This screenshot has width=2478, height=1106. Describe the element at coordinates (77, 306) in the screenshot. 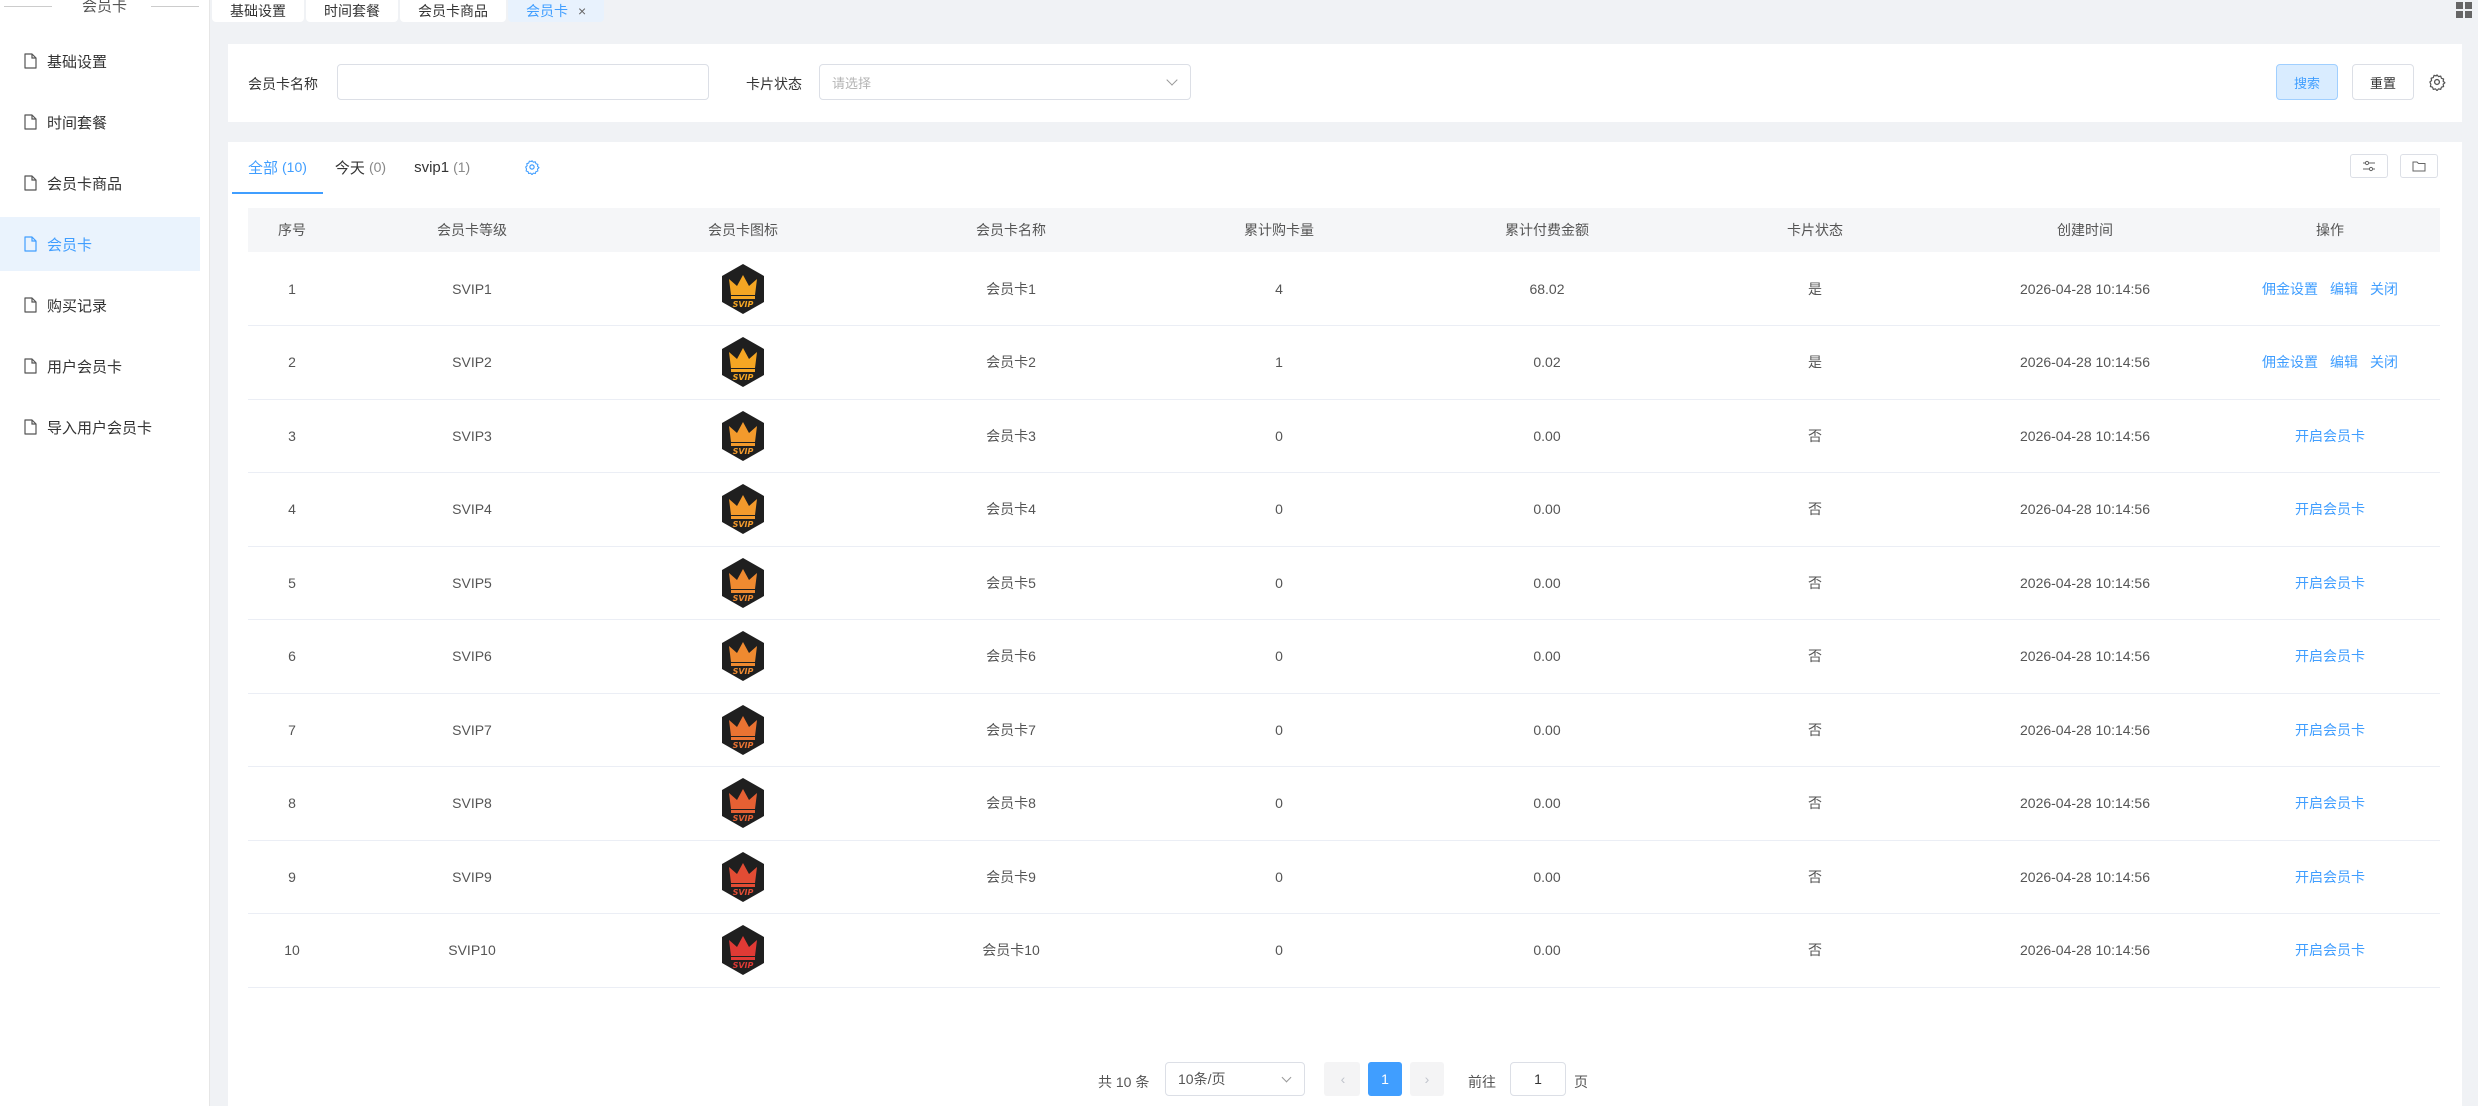

I see `sidebar-item-label: 购买记录` at that location.